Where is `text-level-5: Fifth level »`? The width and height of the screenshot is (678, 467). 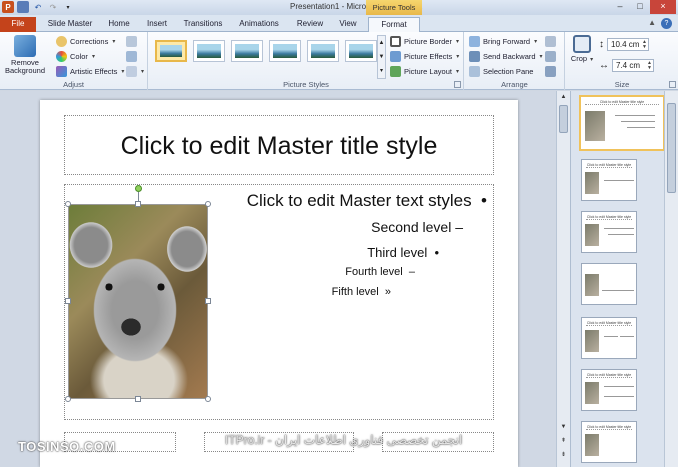 text-level-5: Fifth level » is located at coordinates (361, 292).